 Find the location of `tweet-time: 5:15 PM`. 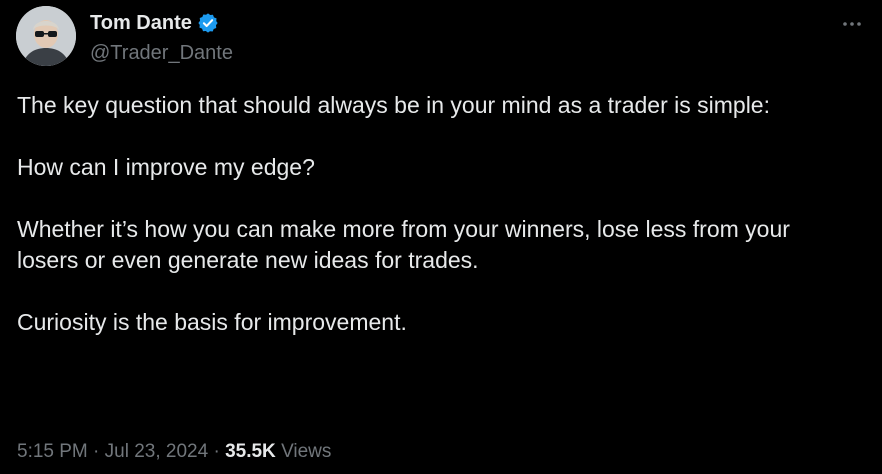

tweet-time: 5:15 PM is located at coordinates (52, 451).